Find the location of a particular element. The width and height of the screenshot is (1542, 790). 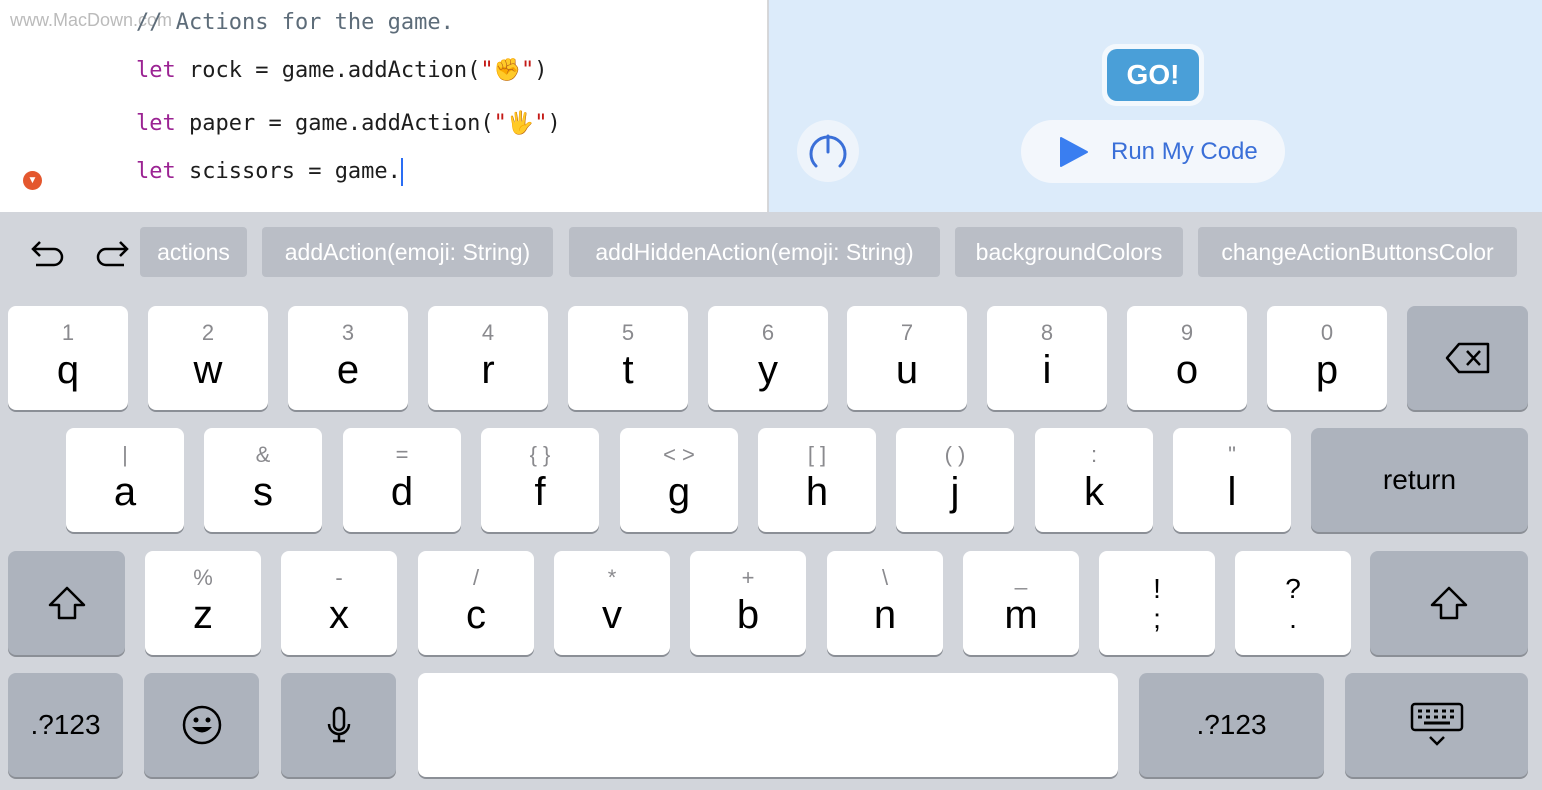

key-m: _ m is located at coordinates (1021, 603).